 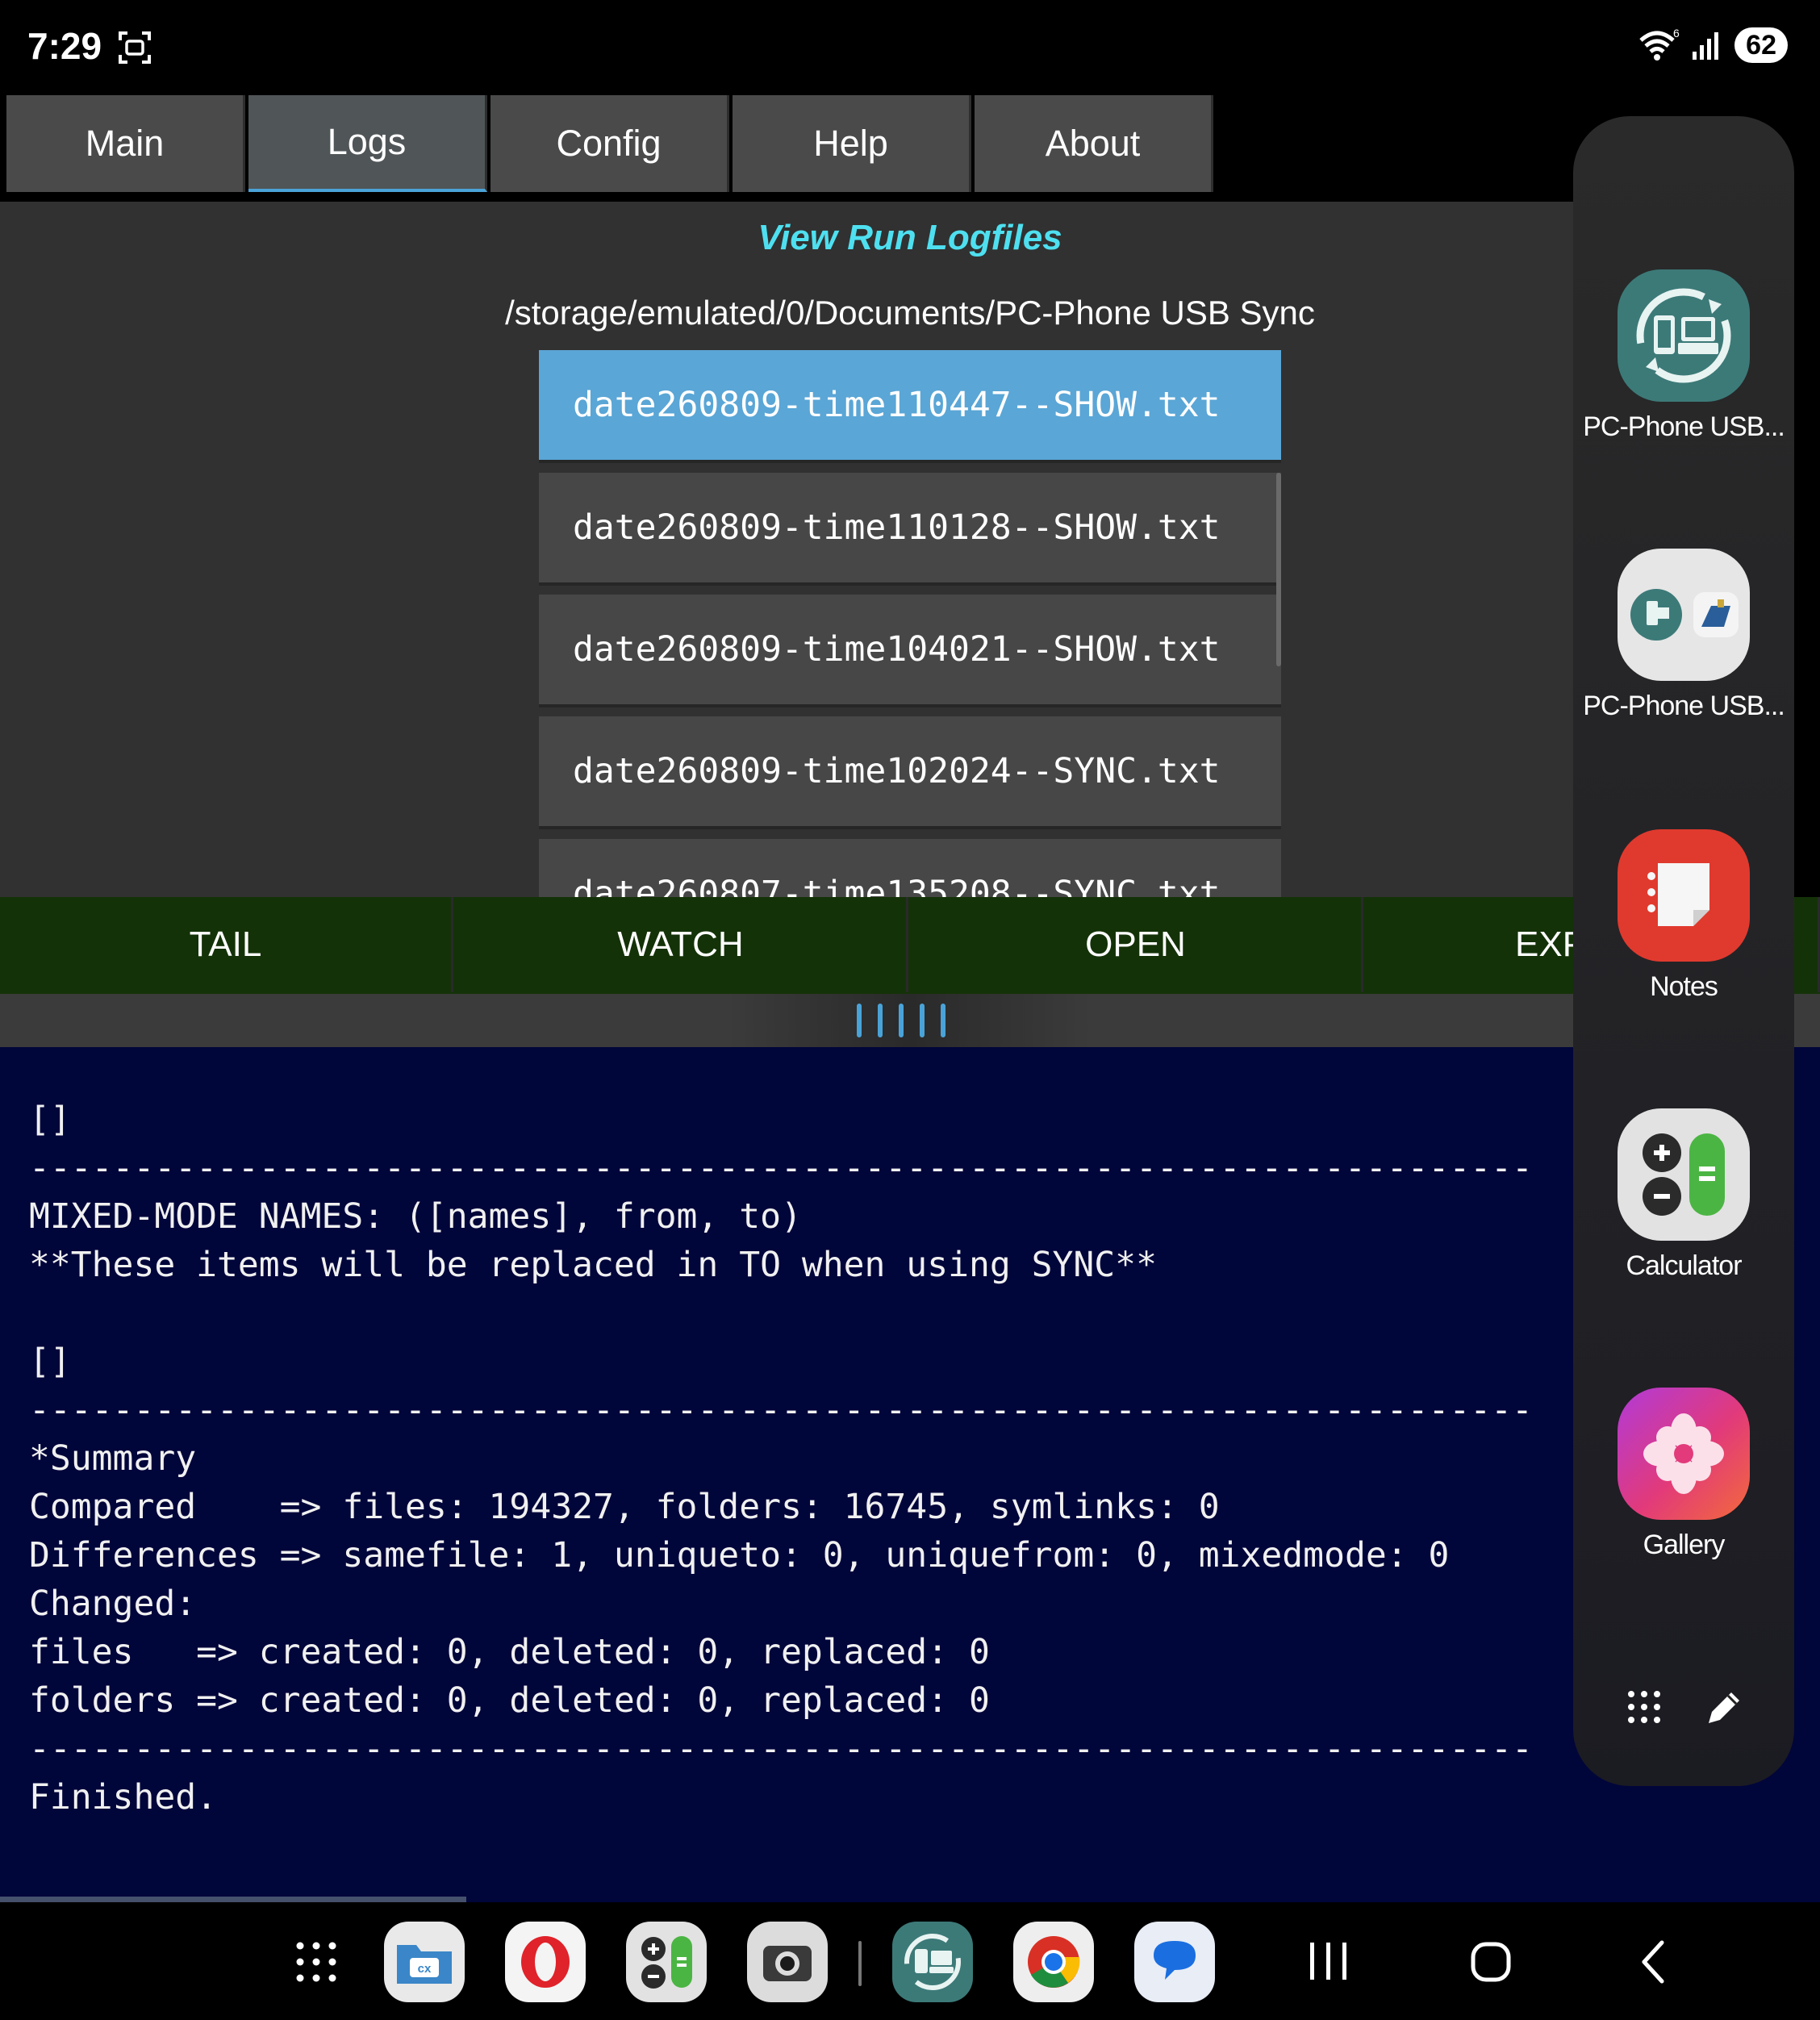 What do you see at coordinates (609, 143) in the screenshot?
I see `tab-config: Config` at bounding box center [609, 143].